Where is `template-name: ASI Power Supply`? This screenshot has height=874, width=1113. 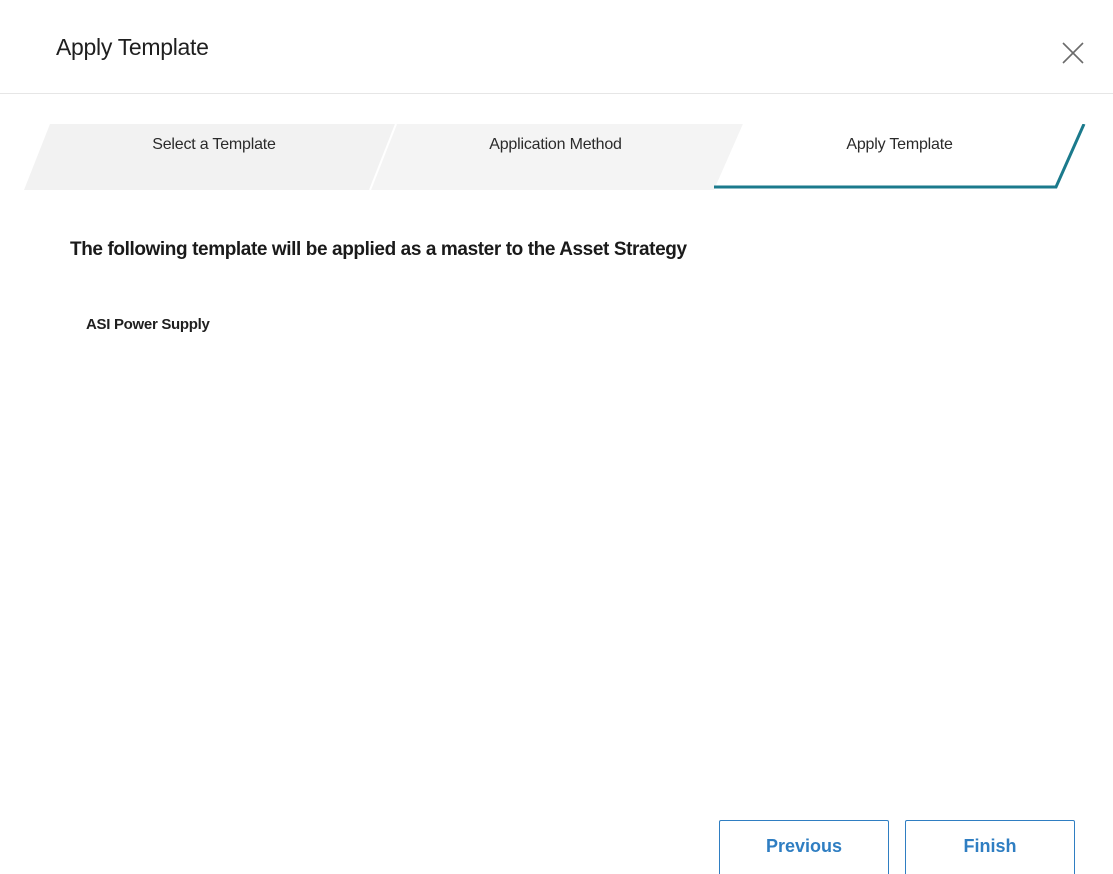 template-name: ASI Power Supply is located at coordinates (148, 324).